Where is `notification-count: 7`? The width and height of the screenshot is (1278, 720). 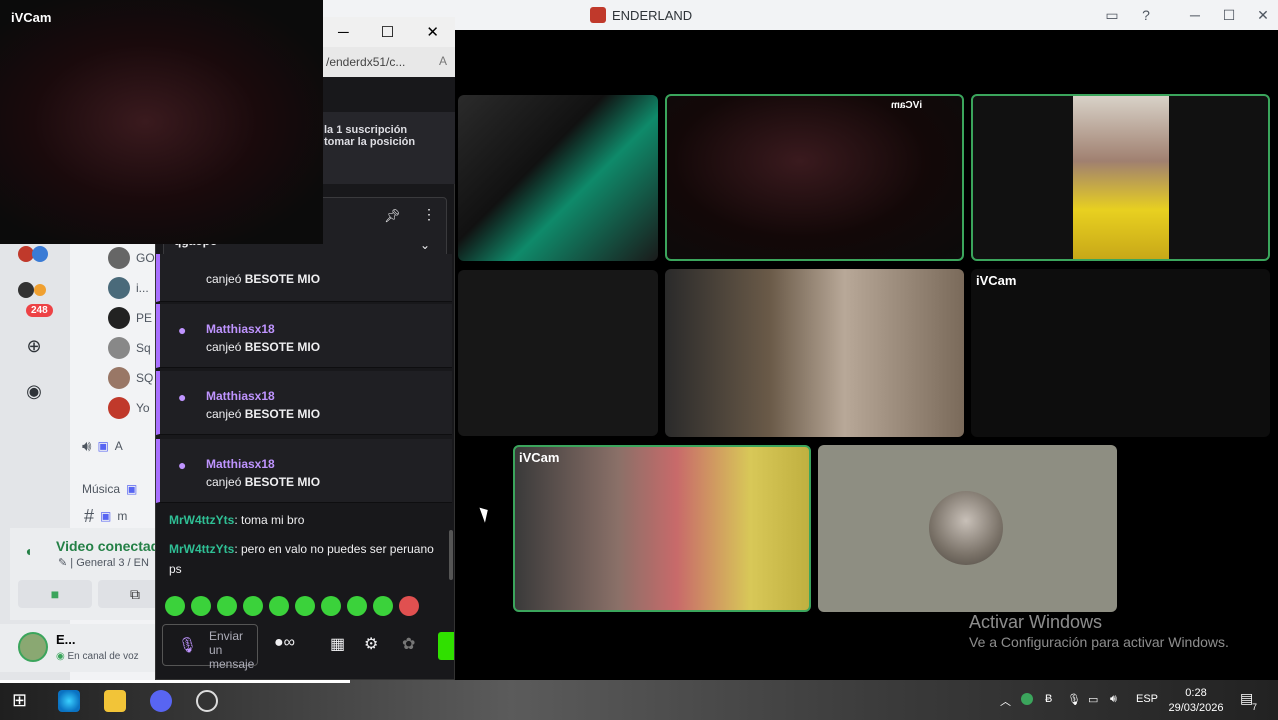 notification-count: 7 is located at coordinates (1255, 707).